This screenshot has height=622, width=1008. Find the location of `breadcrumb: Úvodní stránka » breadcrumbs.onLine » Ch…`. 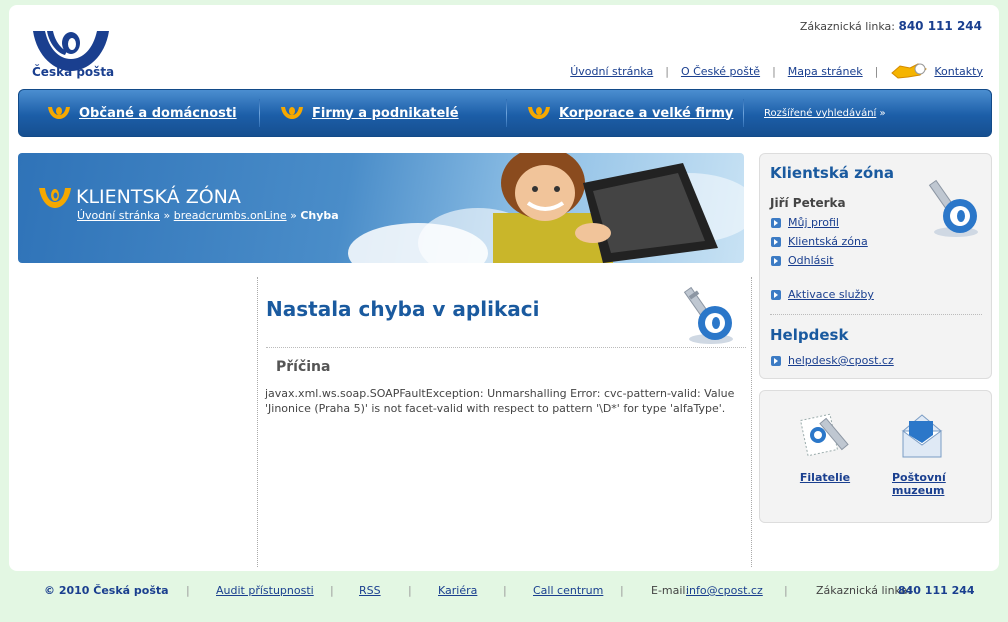

breadcrumb: Úvodní stránka » breadcrumbs.onLine » Ch… is located at coordinates (208, 215).